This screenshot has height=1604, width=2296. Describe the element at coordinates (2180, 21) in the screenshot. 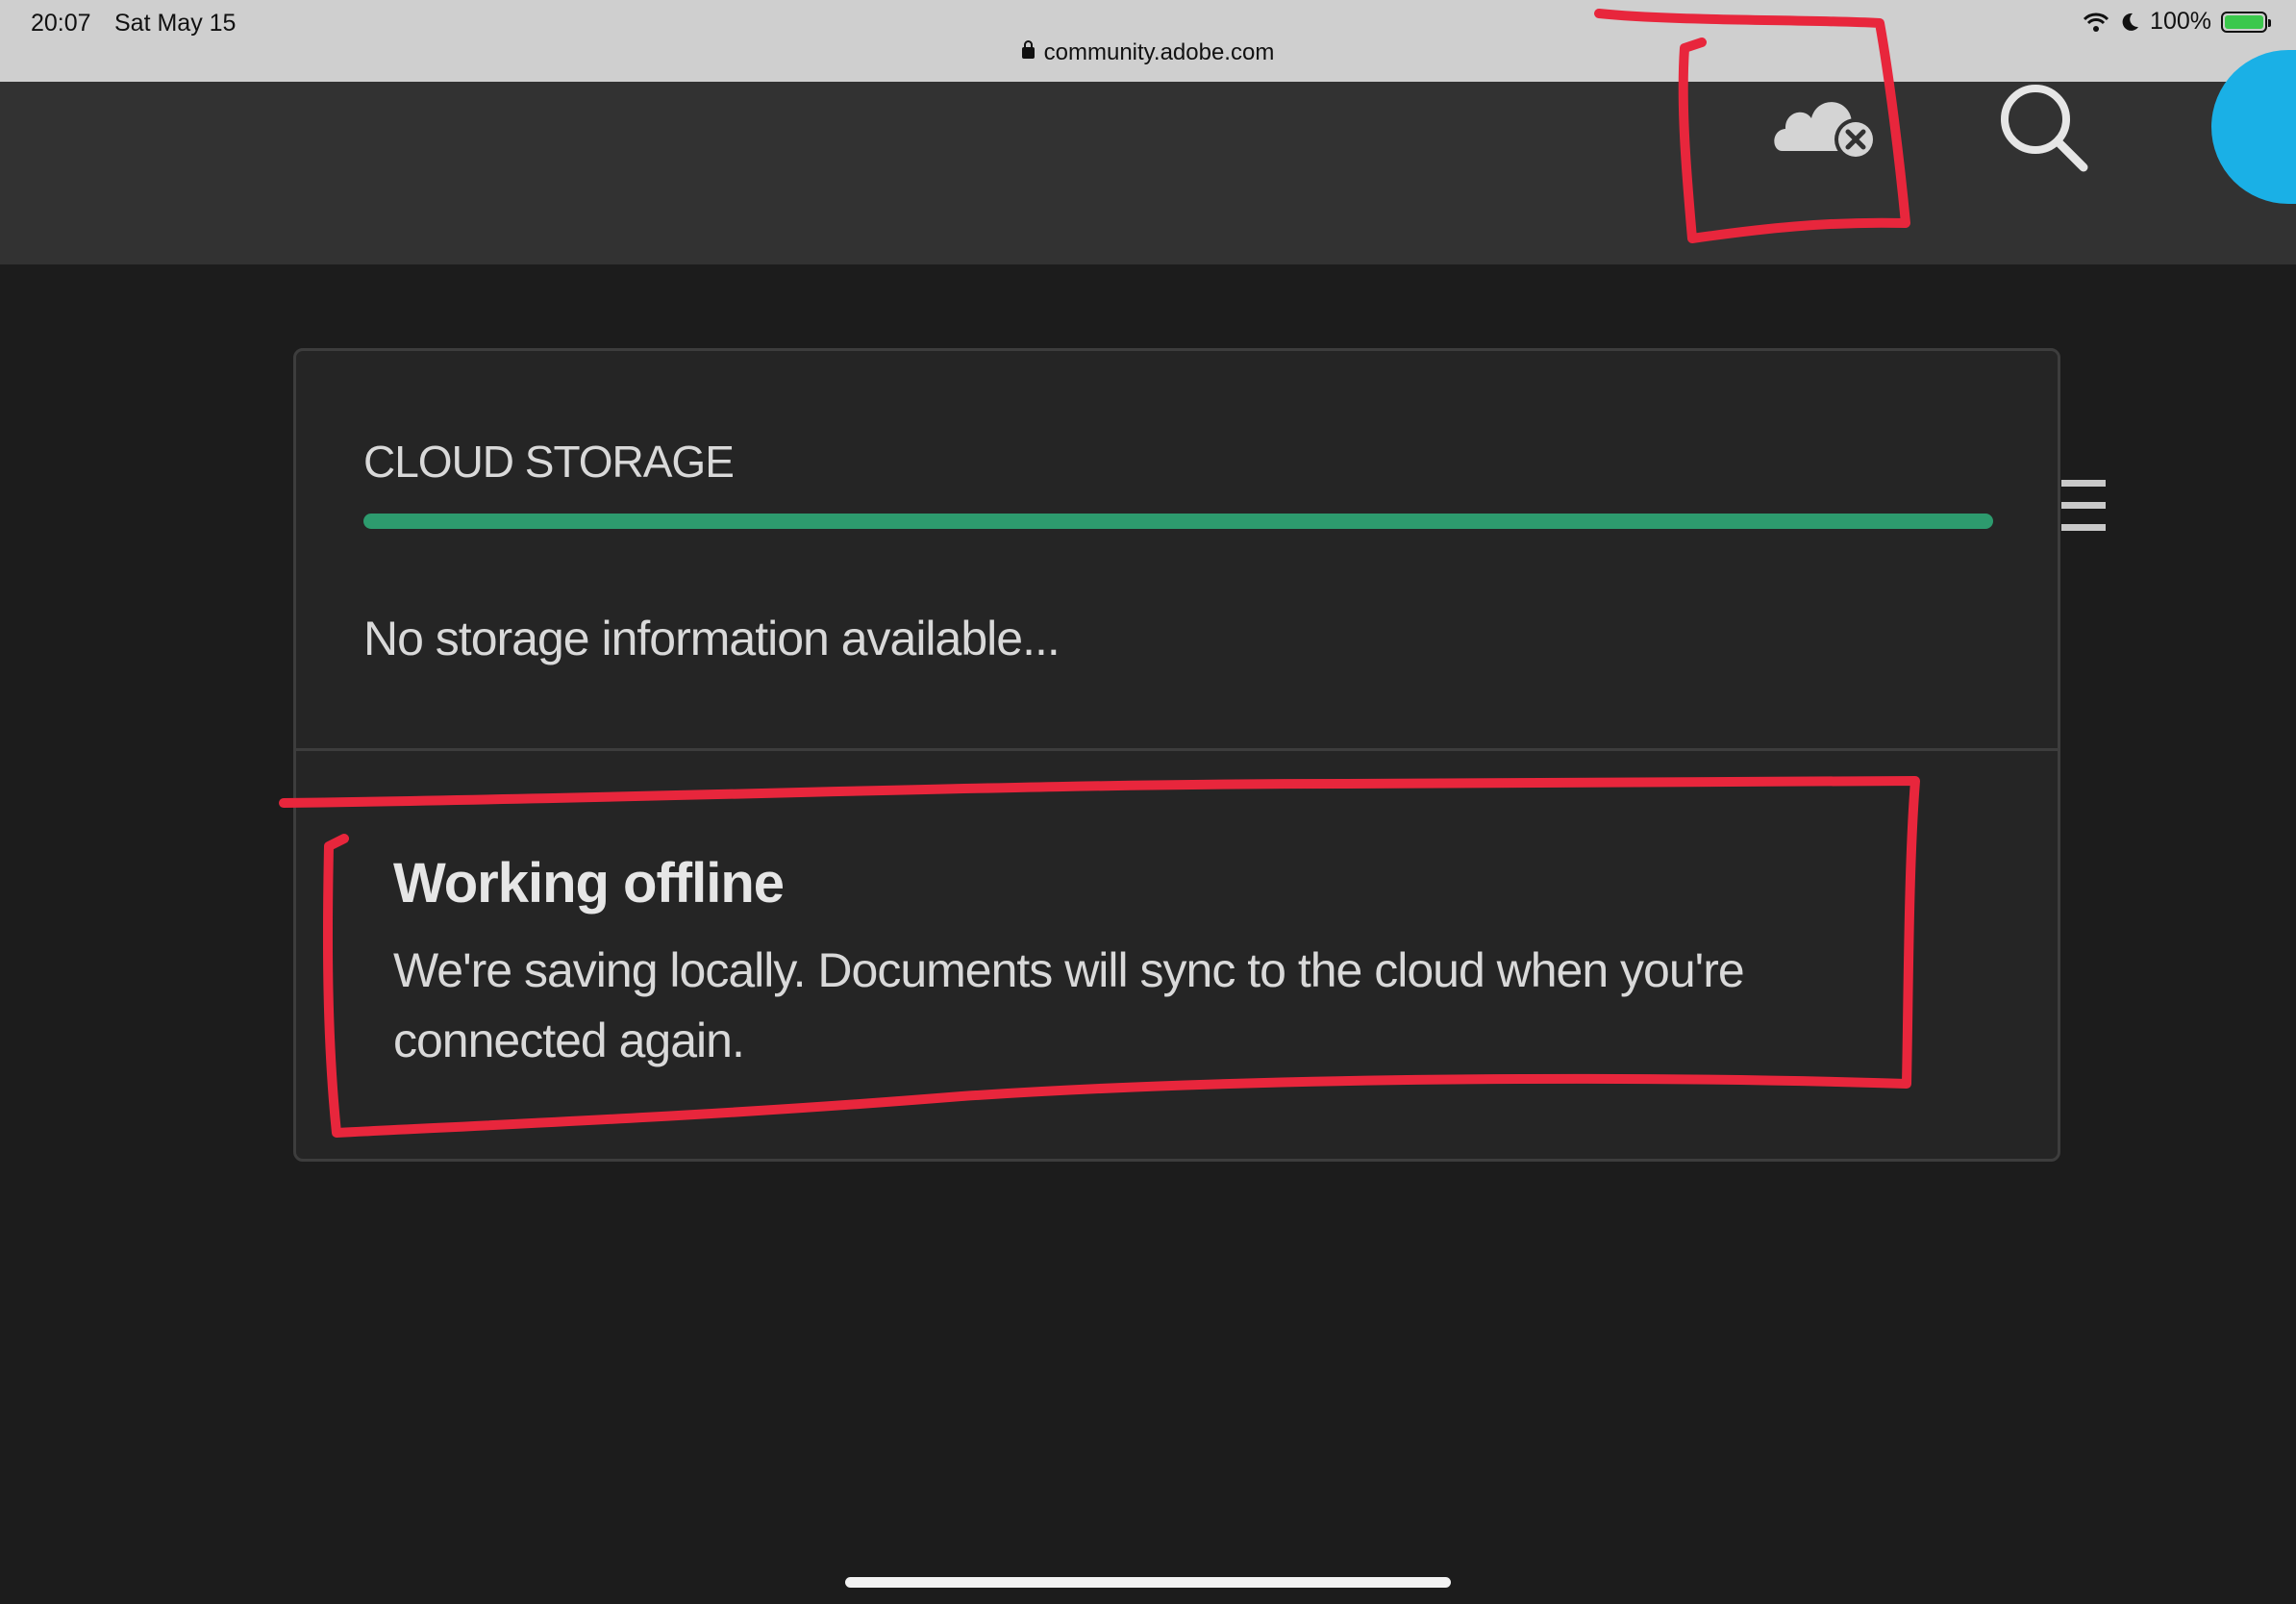

I see `battery-percent: 100%` at that location.